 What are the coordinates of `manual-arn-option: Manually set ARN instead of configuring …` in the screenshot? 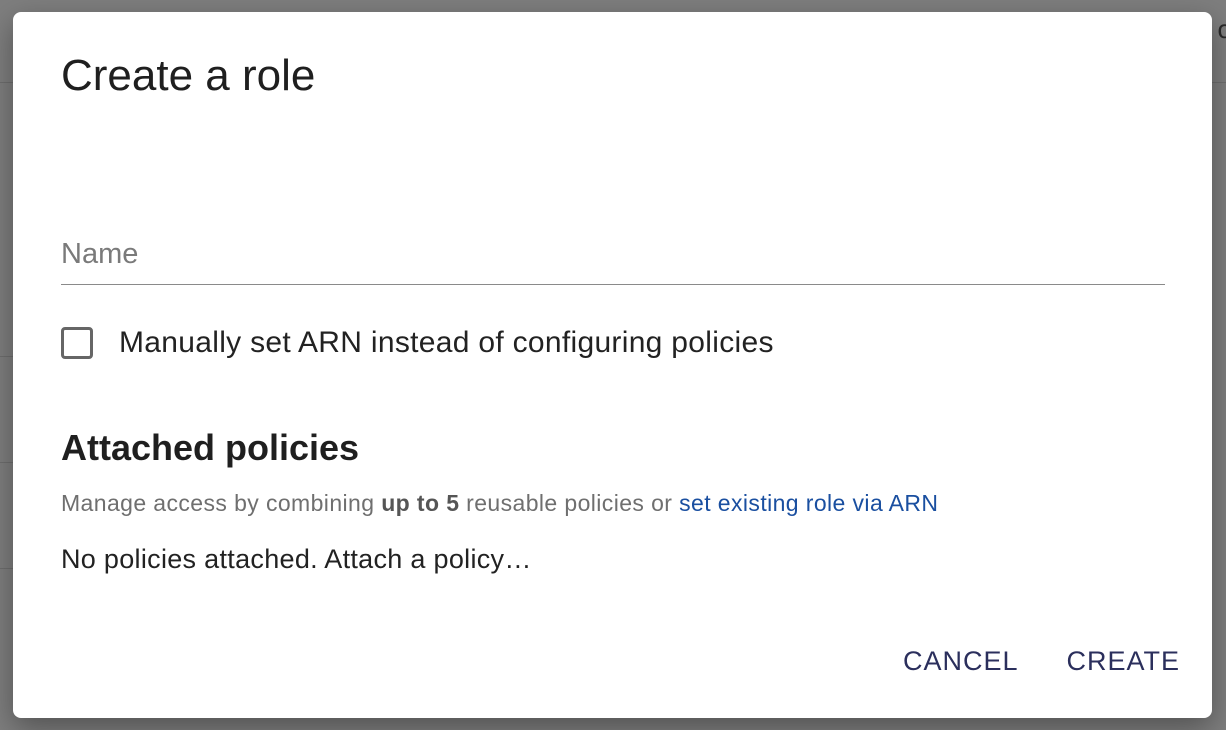 It's located at (417, 343).